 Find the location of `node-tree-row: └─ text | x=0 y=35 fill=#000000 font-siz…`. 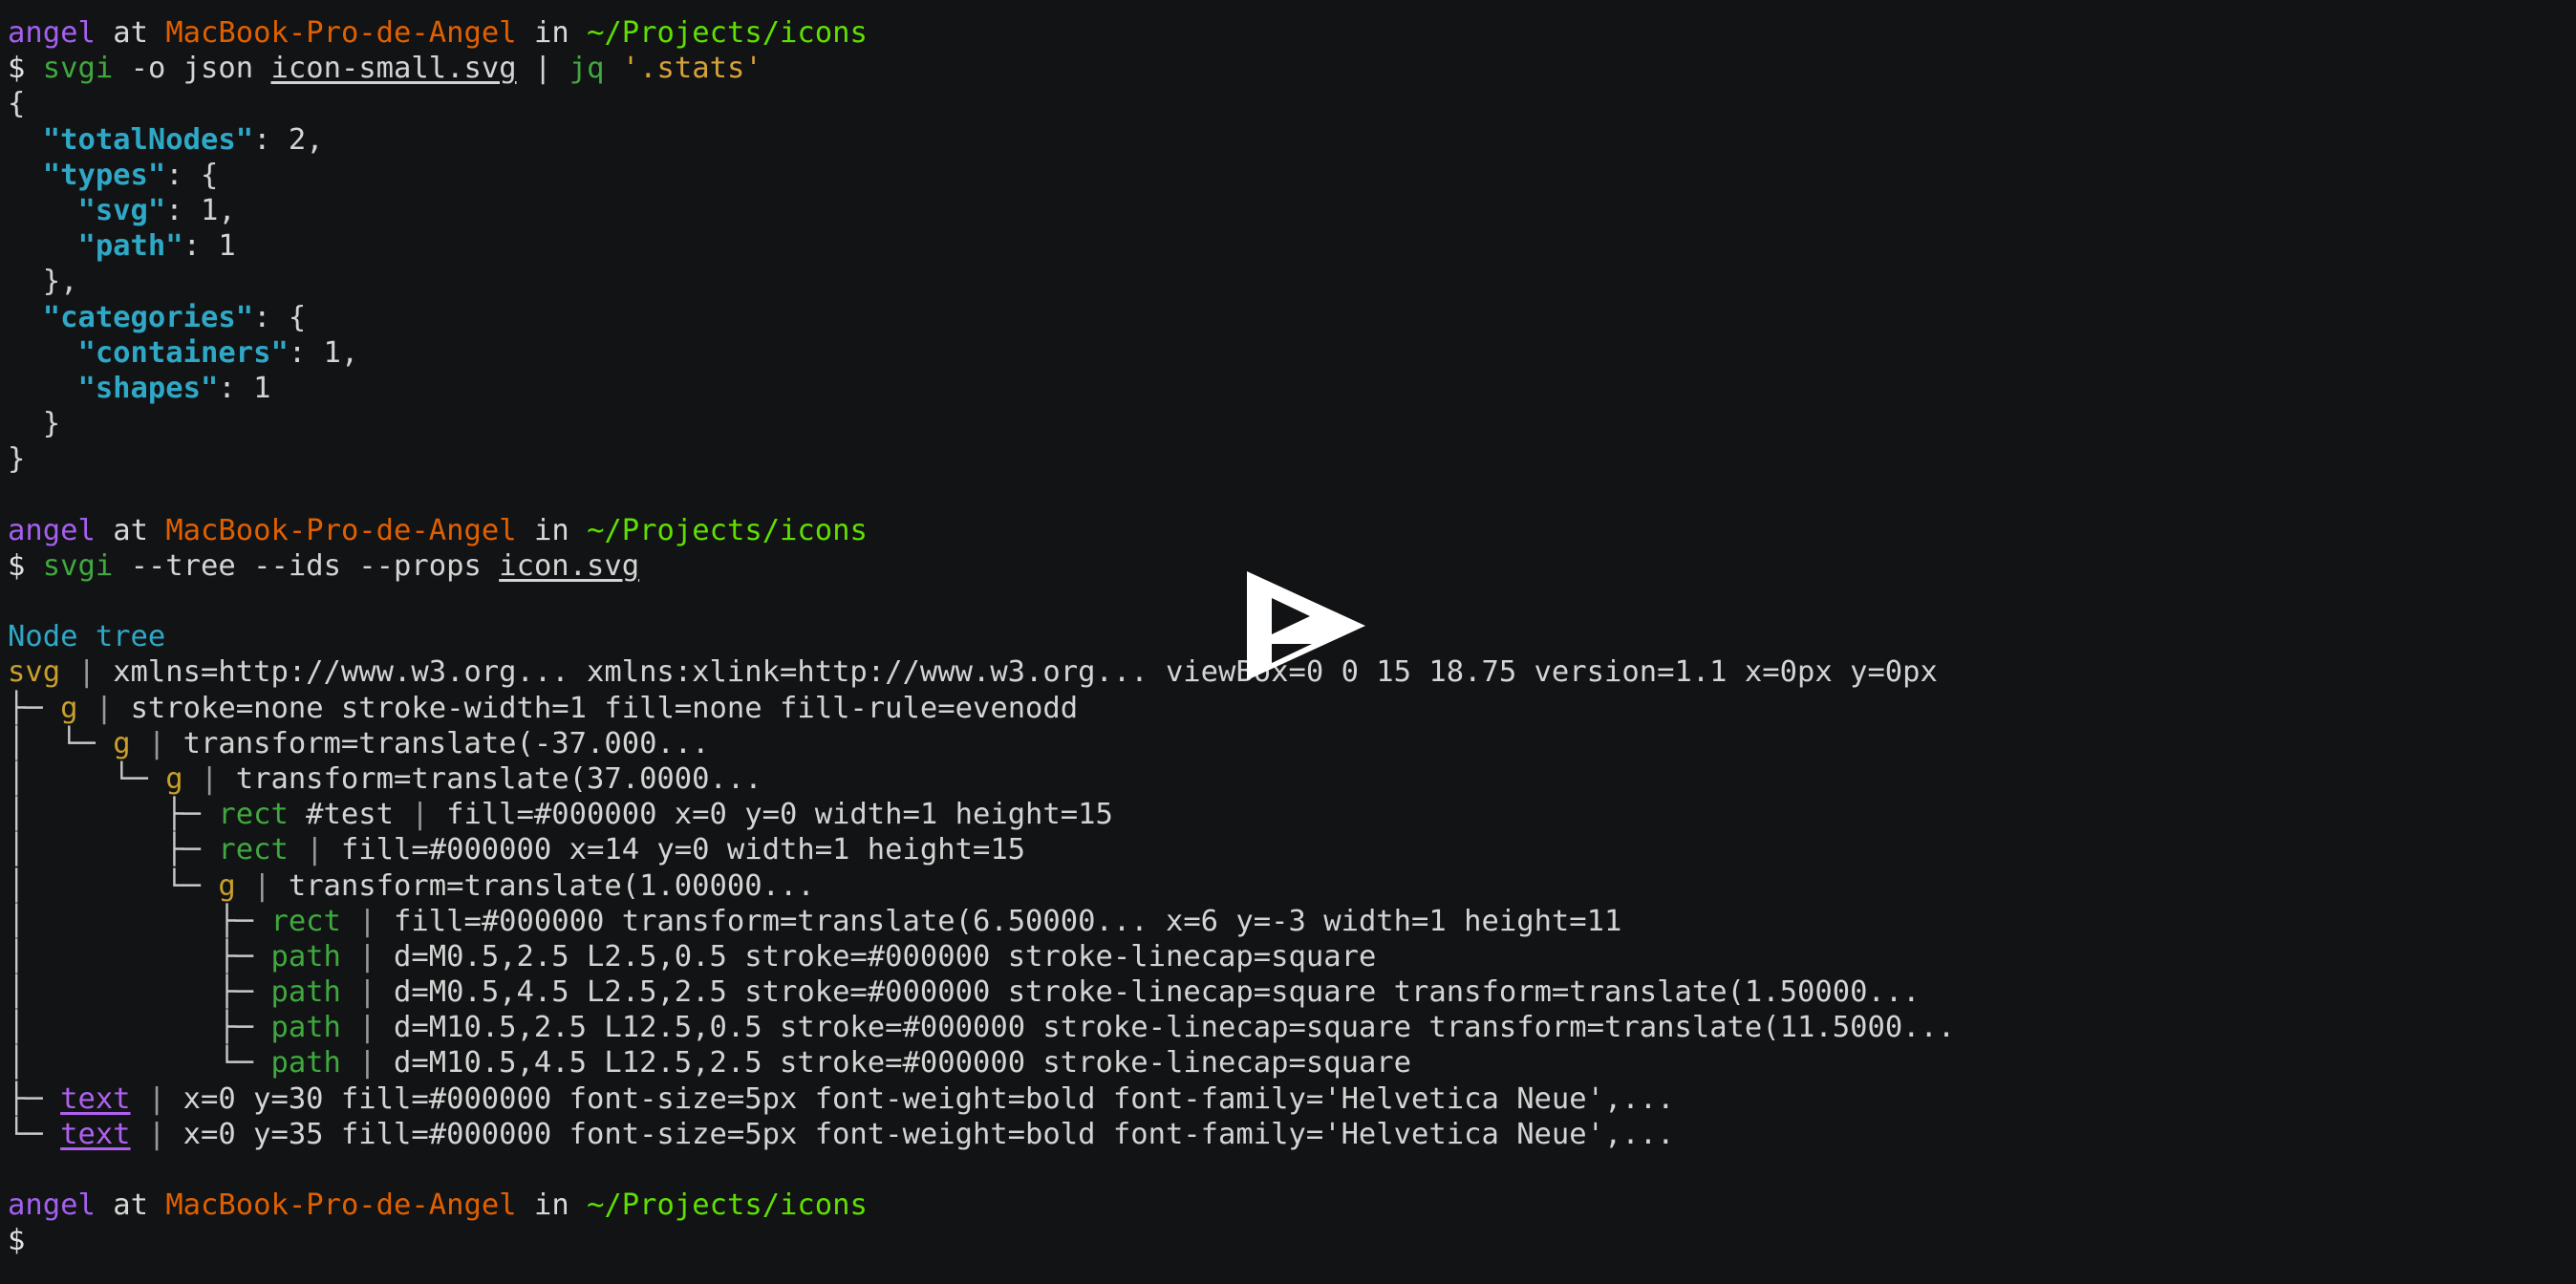

node-tree-row: └─ text | x=0 y=35 fill=#000000 font-siz… is located at coordinates (1292, 1134).